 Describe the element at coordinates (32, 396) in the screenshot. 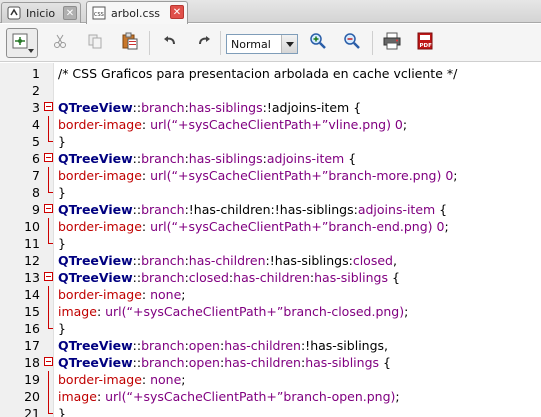

I see `line-number: 20` at that location.